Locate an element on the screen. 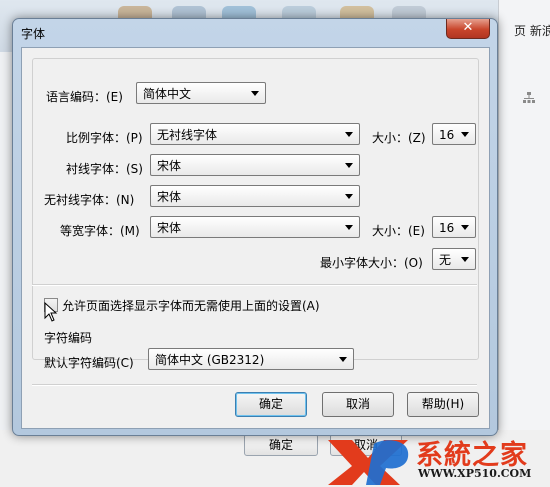 The height and width of the screenshot is (487, 550). language-value: 简体中文 is located at coordinates (167, 94).